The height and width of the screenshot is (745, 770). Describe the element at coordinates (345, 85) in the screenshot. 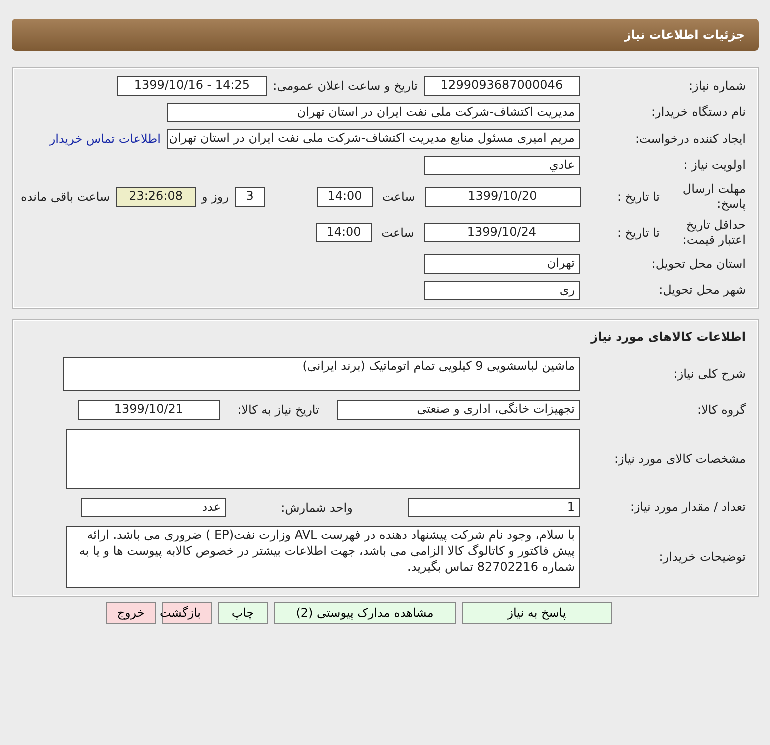

I see `field-label: تاریخ و ساعت اعلان عمومی:` at that location.